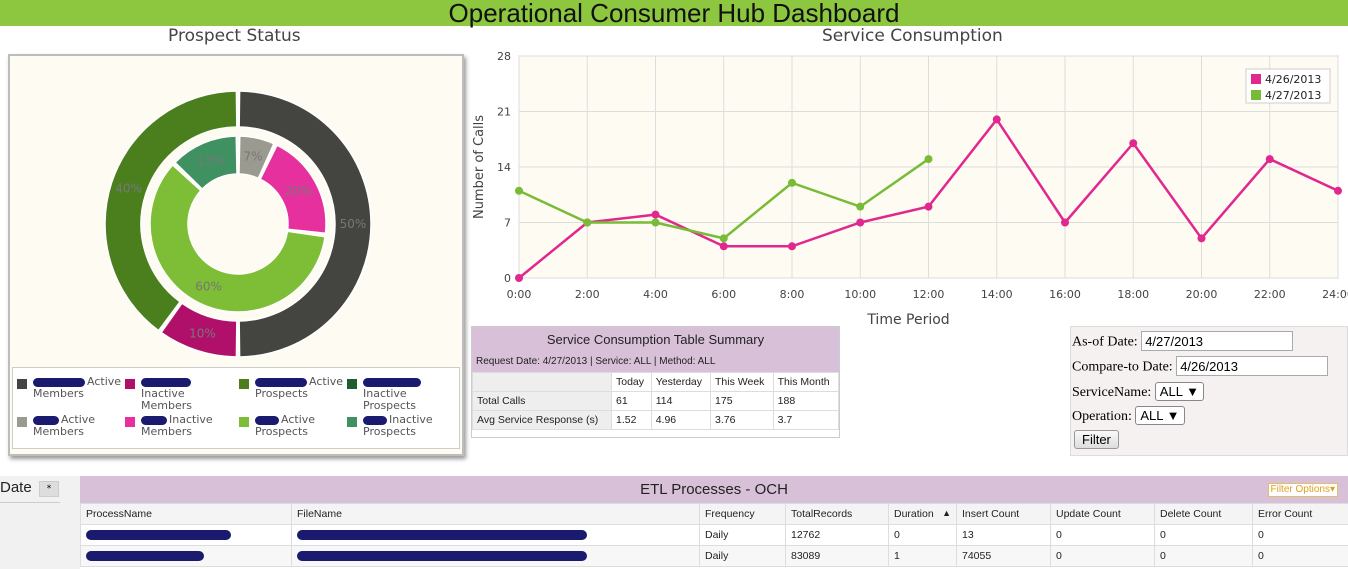  What do you see at coordinates (1203, 514) in the screenshot?
I see `col-delete: Delete Count` at bounding box center [1203, 514].